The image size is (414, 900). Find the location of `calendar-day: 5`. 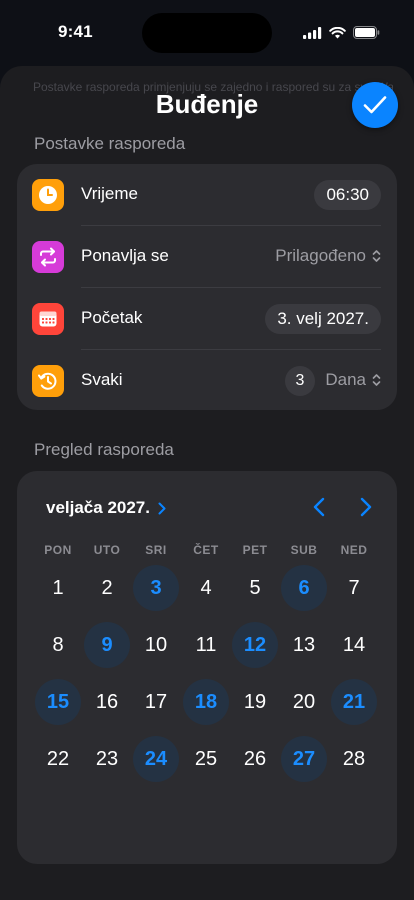

calendar-day: 5 is located at coordinates (255, 588).